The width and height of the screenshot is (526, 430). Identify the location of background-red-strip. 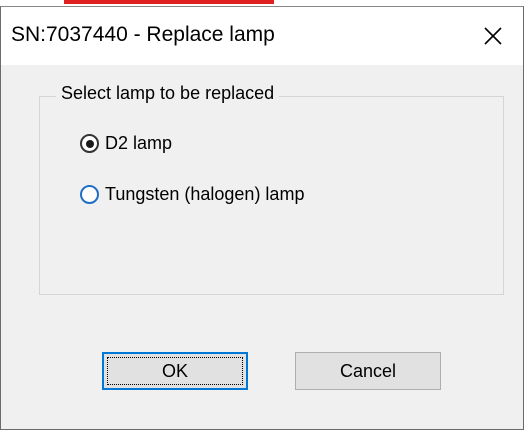
(169, 2).